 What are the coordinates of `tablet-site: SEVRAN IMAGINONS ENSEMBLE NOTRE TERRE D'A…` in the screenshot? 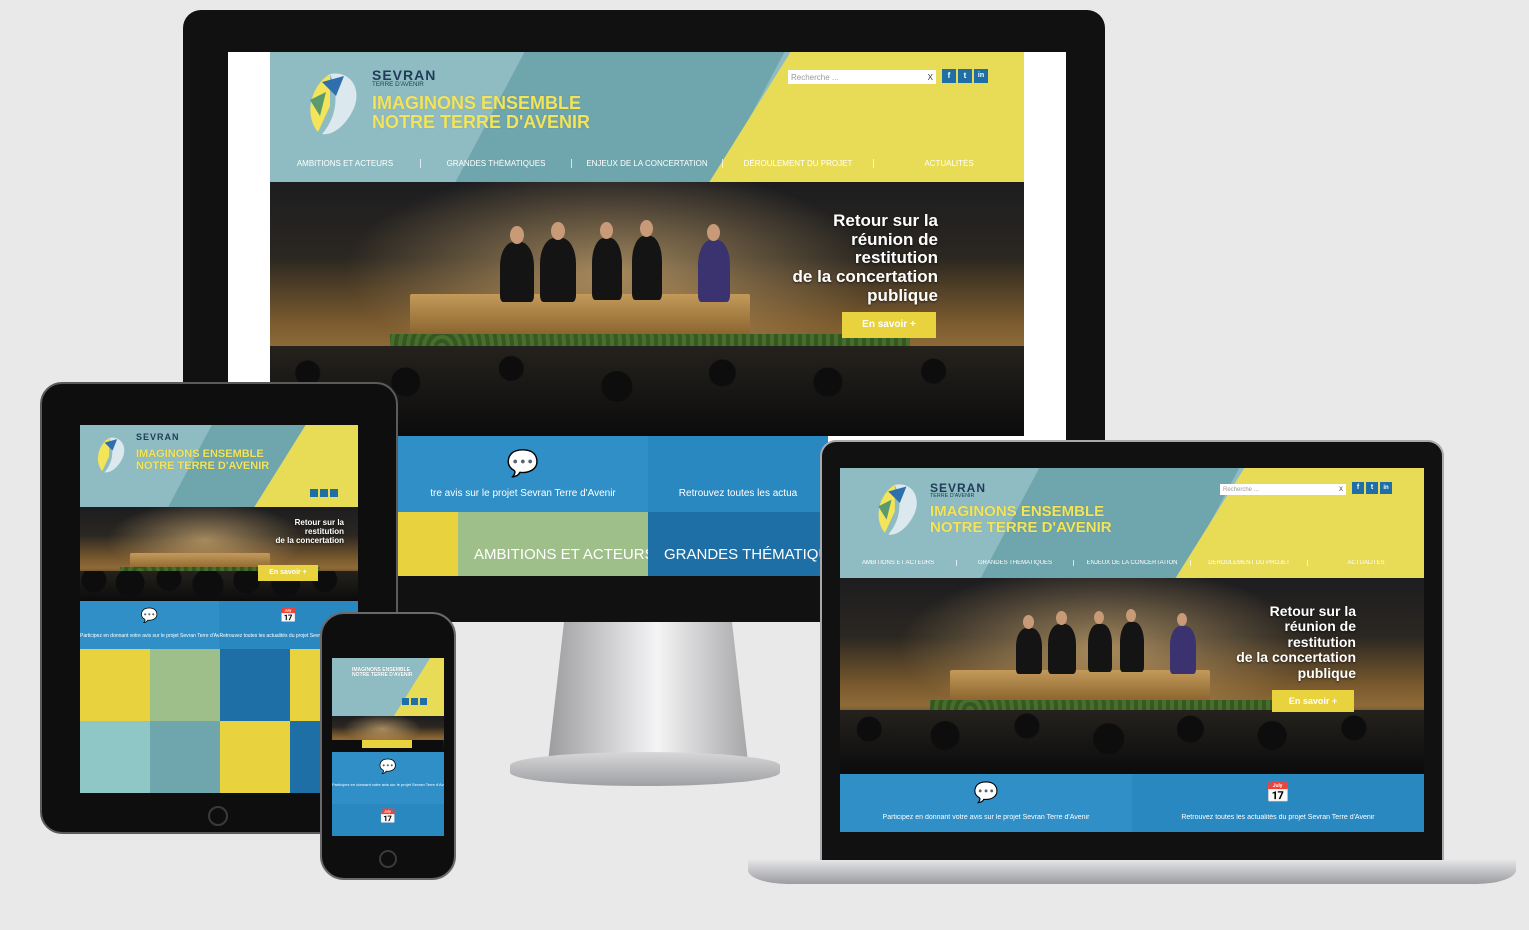 It's located at (219, 609).